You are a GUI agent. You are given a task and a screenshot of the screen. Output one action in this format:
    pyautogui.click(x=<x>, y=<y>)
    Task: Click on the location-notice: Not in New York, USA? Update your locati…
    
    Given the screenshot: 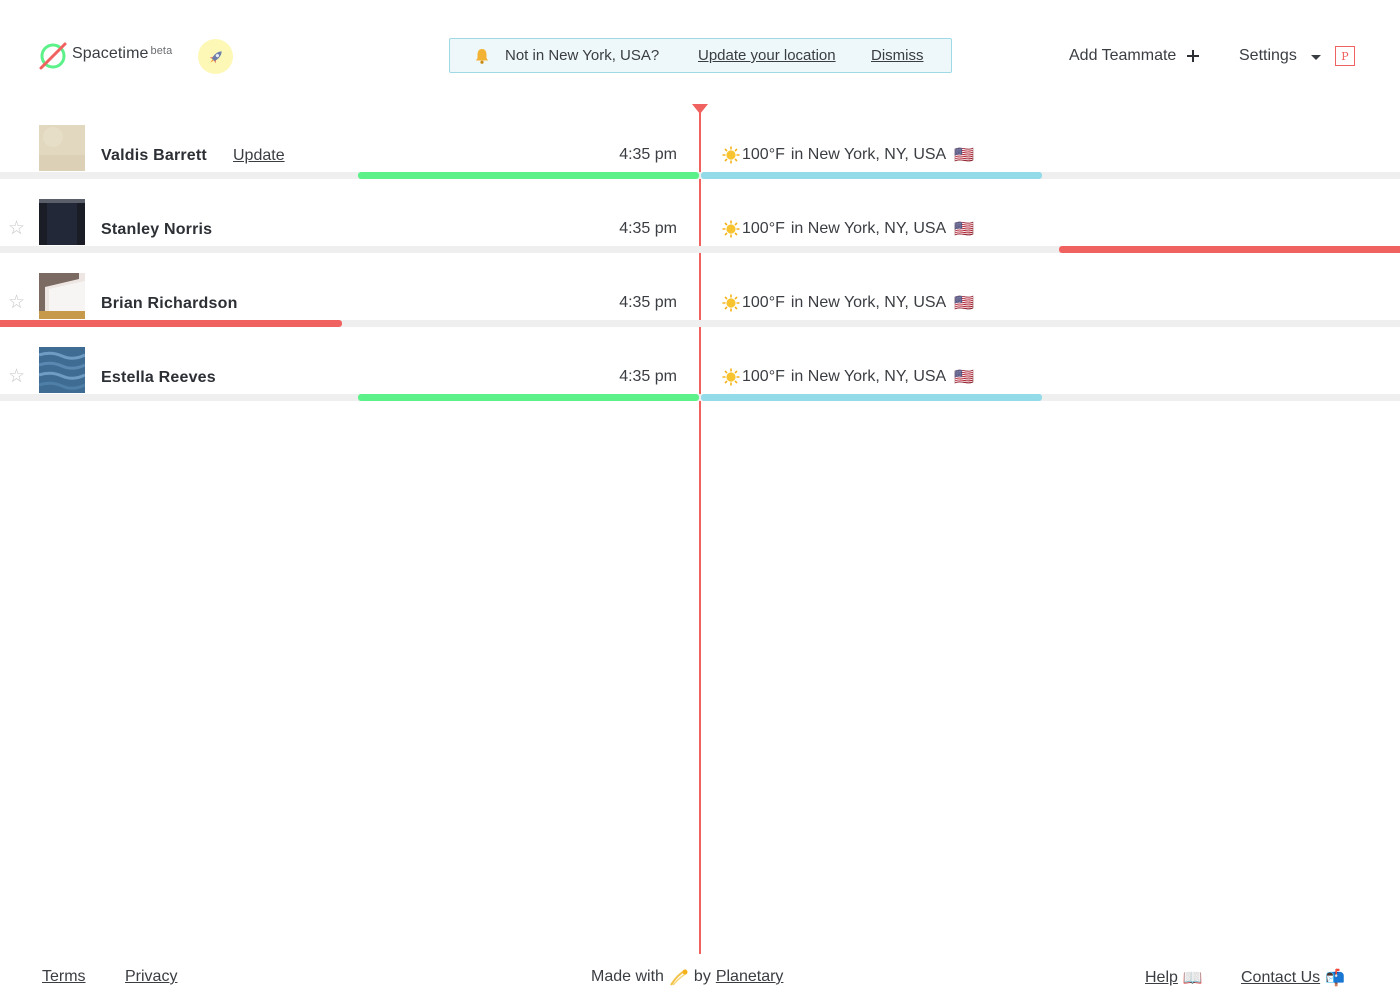 What is the action you would take?
    pyautogui.click(x=700, y=55)
    